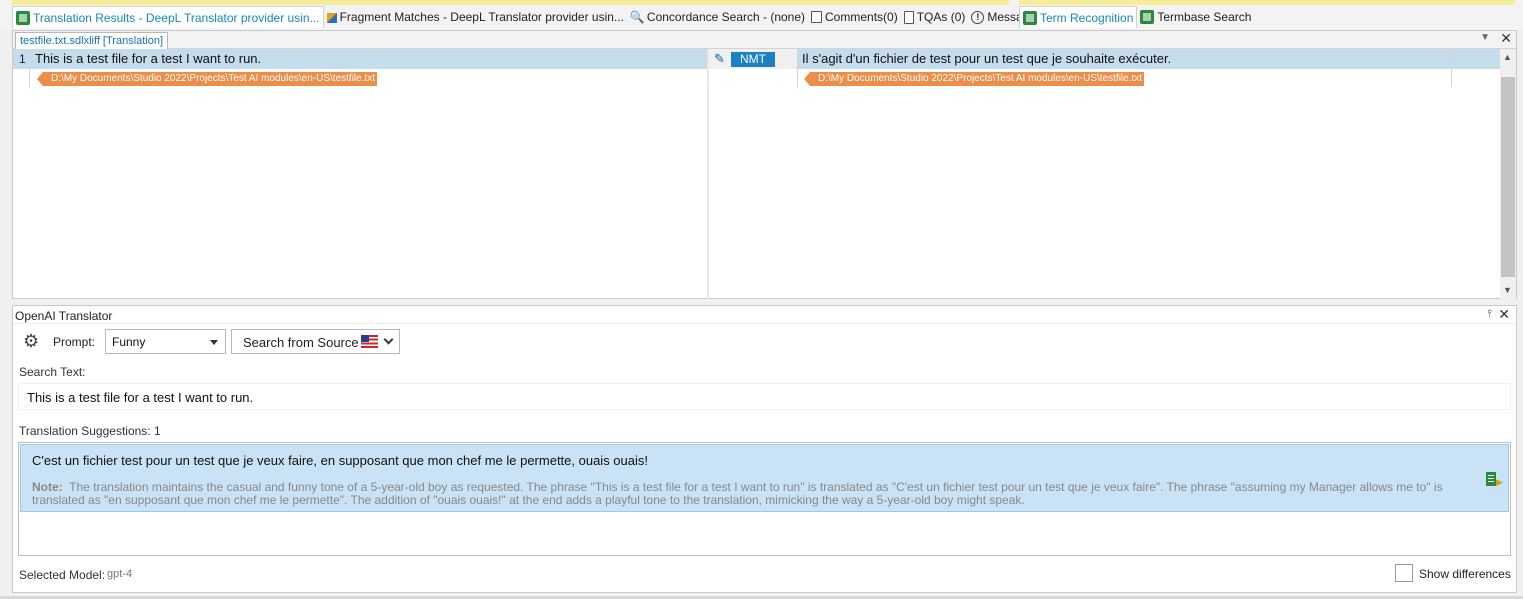 This screenshot has width=1523, height=599. What do you see at coordinates (1404, 573) in the screenshot?
I see `show-differences-checkbox` at bounding box center [1404, 573].